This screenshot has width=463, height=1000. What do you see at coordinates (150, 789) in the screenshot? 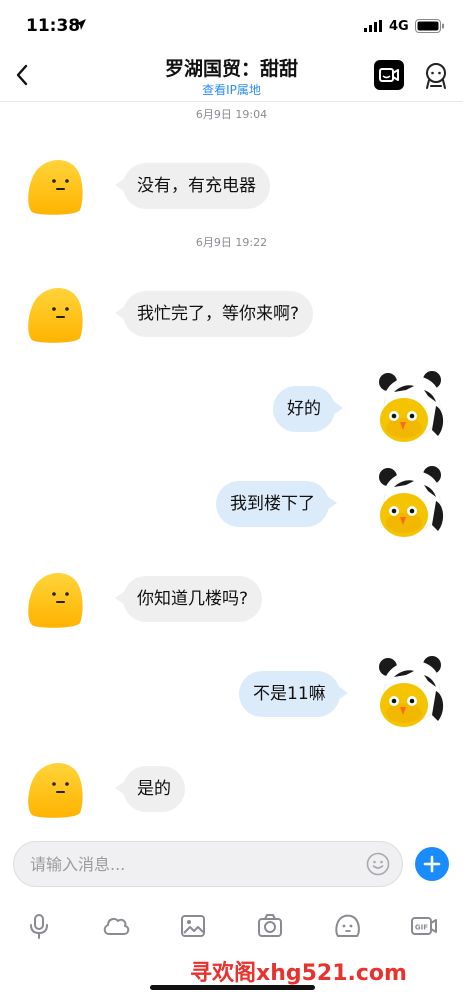
I see `incoming-message: 是的` at bounding box center [150, 789].